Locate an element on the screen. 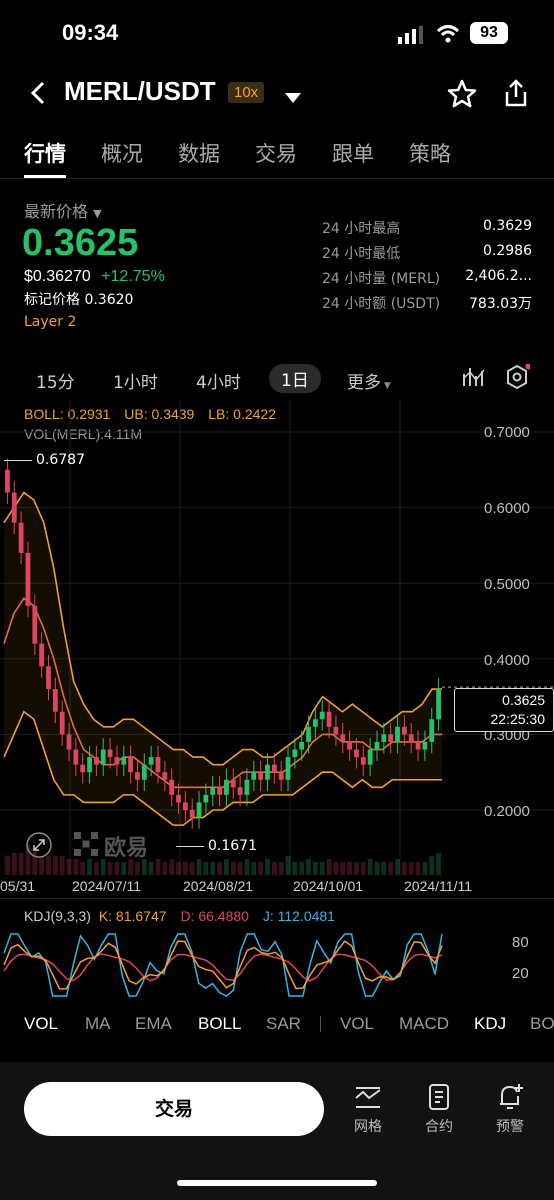 This screenshot has height=1200, width=554. x-tick: 2024/08/21 is located at coordinates (218, 886).